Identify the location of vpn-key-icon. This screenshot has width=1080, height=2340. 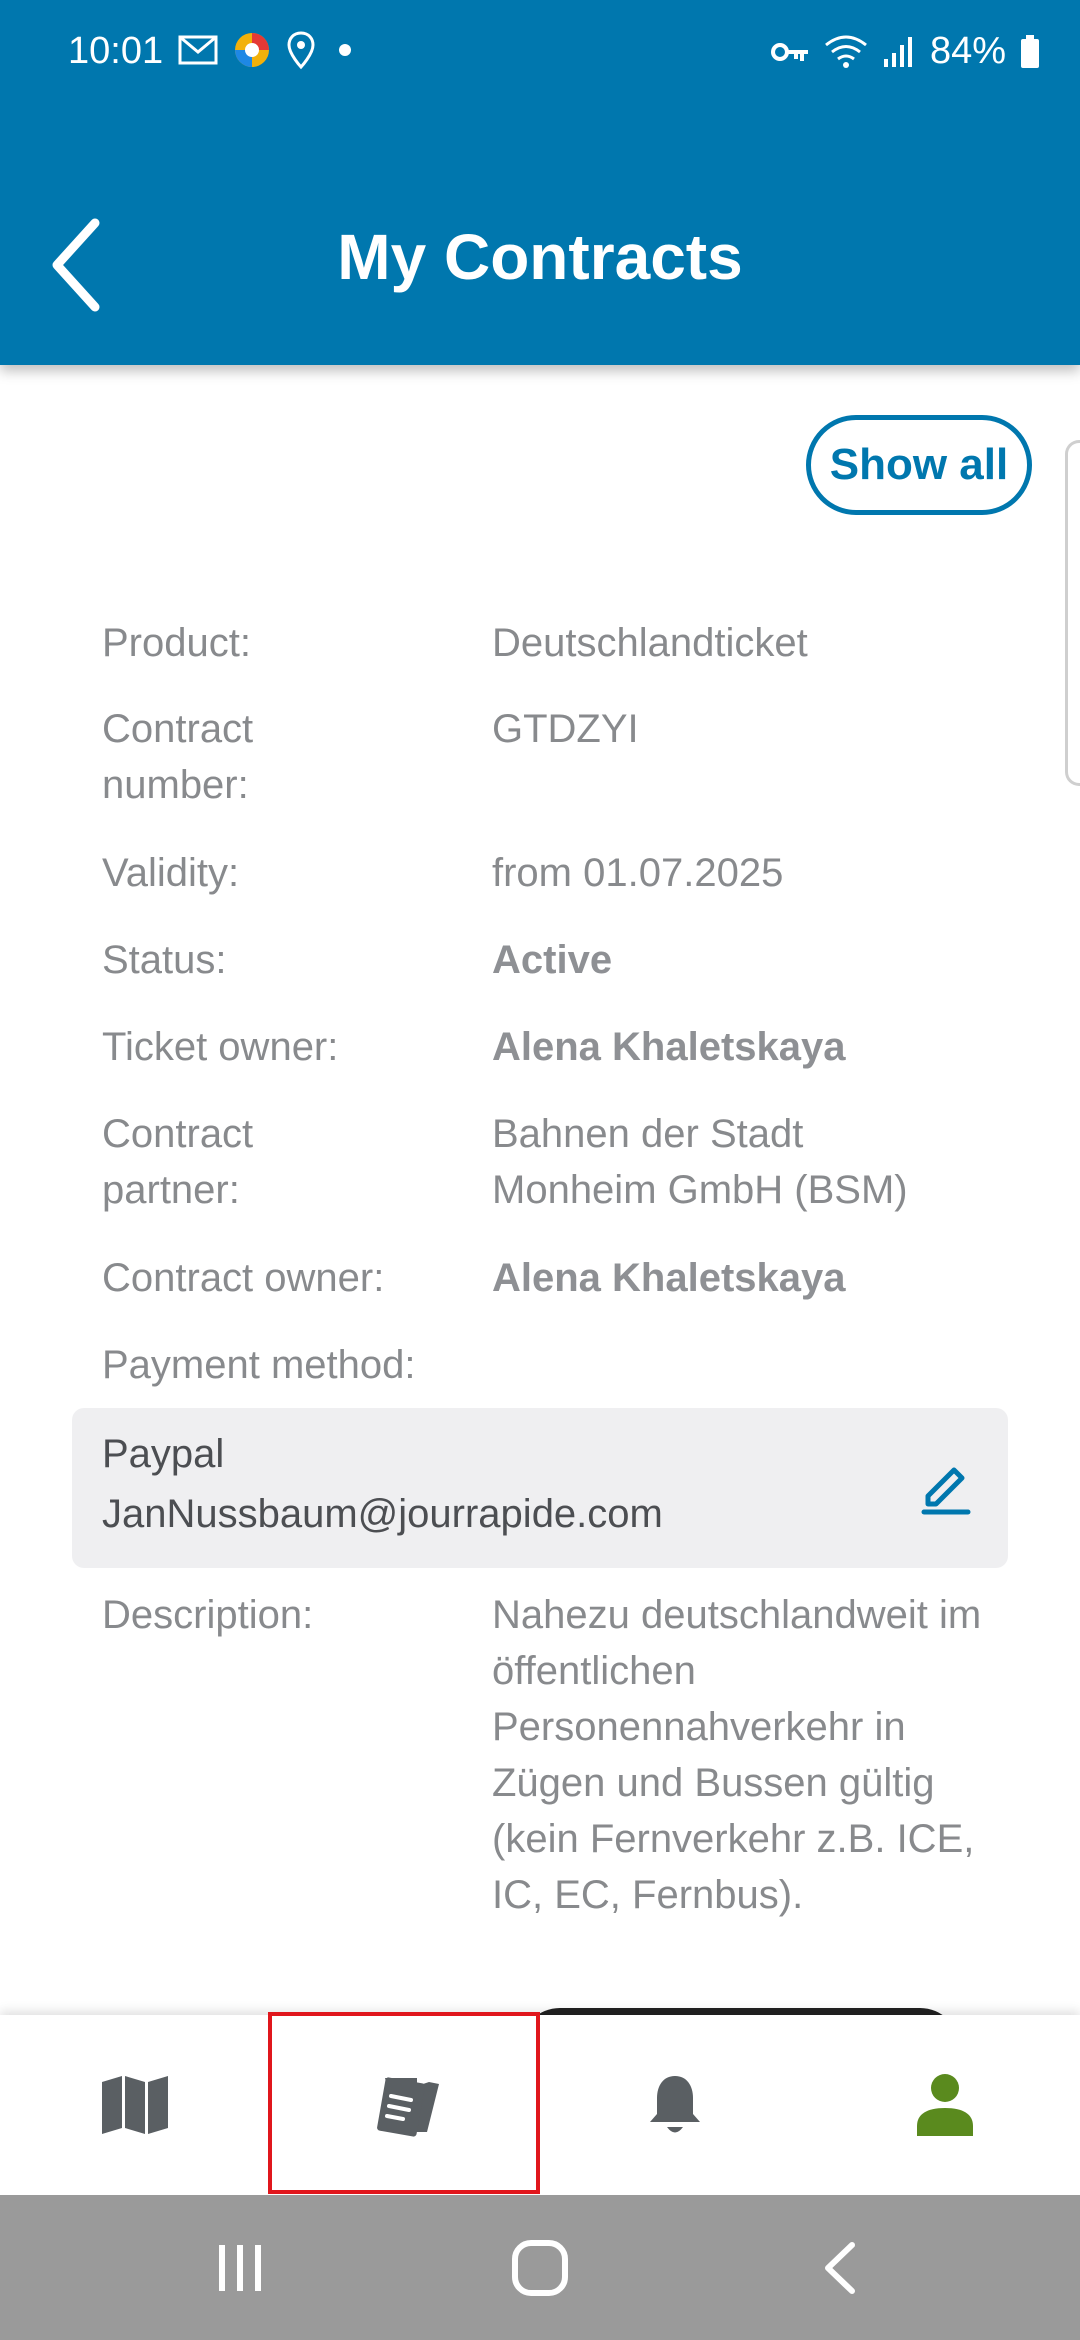
(789, 51).